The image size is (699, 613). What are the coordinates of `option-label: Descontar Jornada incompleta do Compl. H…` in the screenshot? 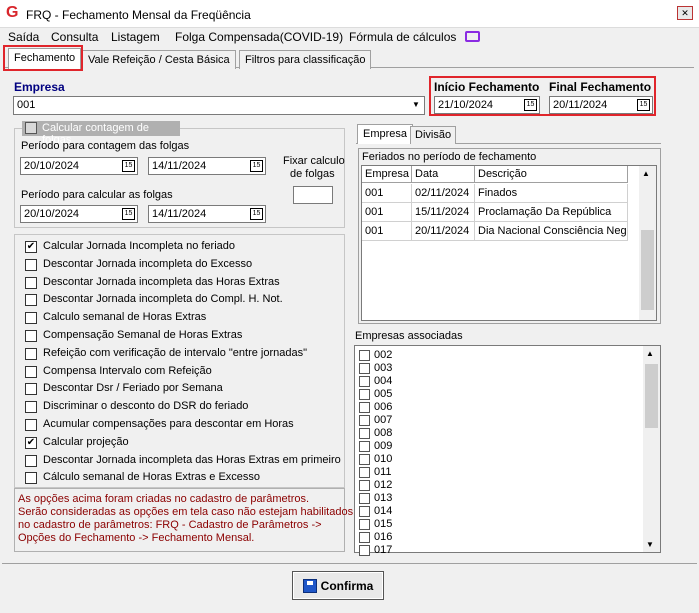 It's located at (163, 299).